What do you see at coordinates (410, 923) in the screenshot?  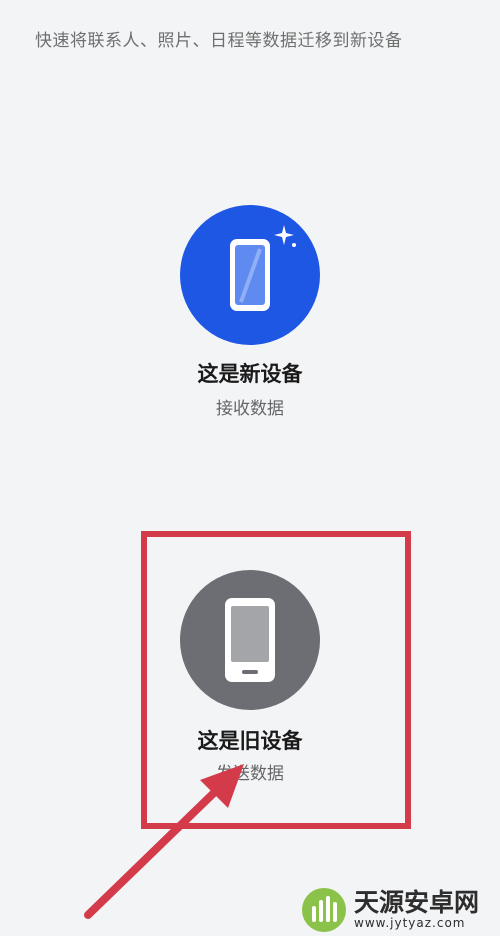 I see `watermark-url: www.jytyaz.com` at bounding box center [410, 923].